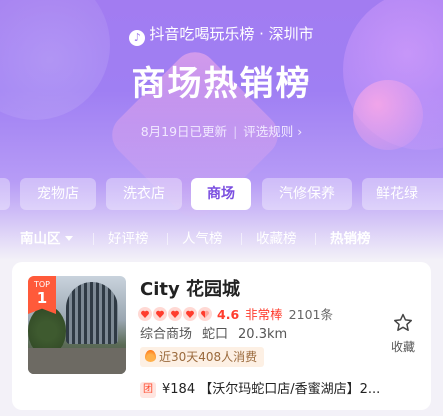 The height and width of the screenshot is (416, 443). What do you see at coordinates (68, 238) in the screenshot?
I see `caret-down-icon` at bounding box center [68, 238].